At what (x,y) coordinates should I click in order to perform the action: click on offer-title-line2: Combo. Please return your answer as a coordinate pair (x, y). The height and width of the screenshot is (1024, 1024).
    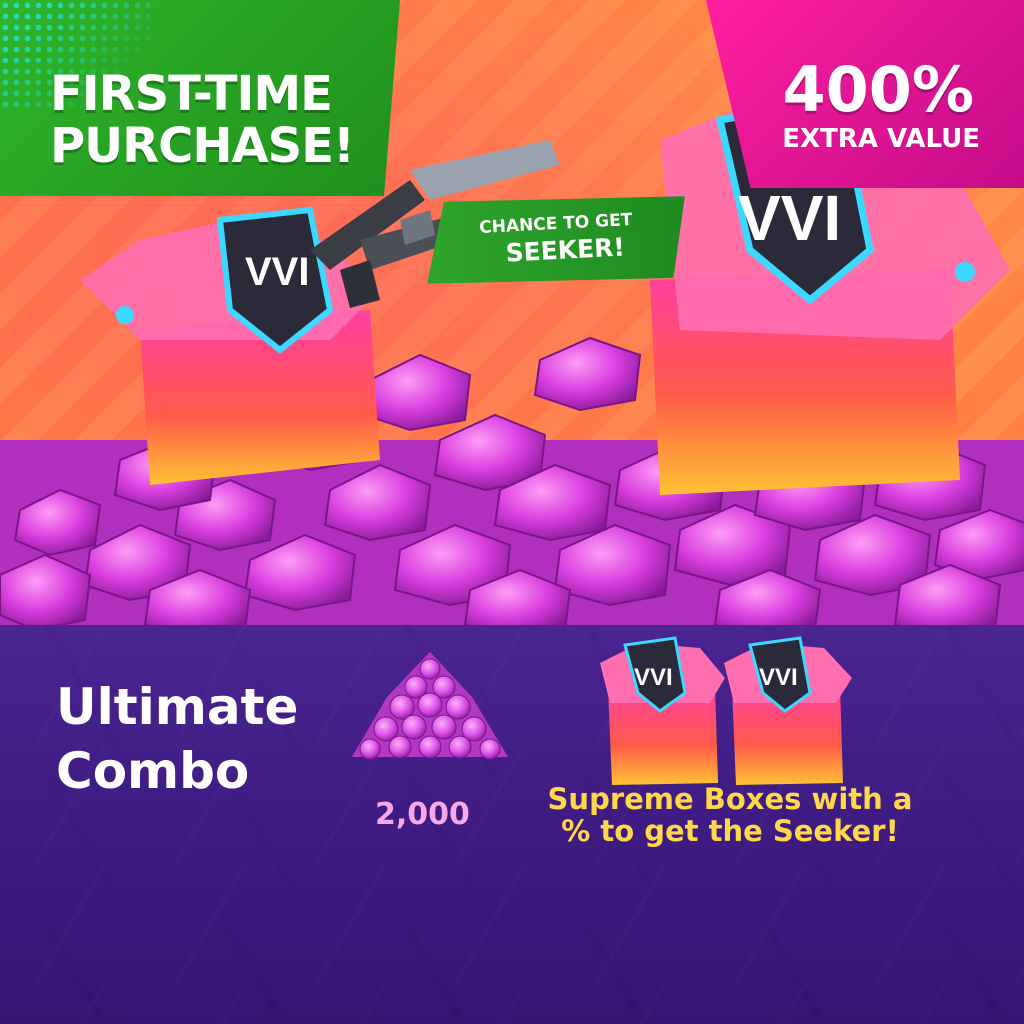
    Looking at the image, I should click on (153, 771).